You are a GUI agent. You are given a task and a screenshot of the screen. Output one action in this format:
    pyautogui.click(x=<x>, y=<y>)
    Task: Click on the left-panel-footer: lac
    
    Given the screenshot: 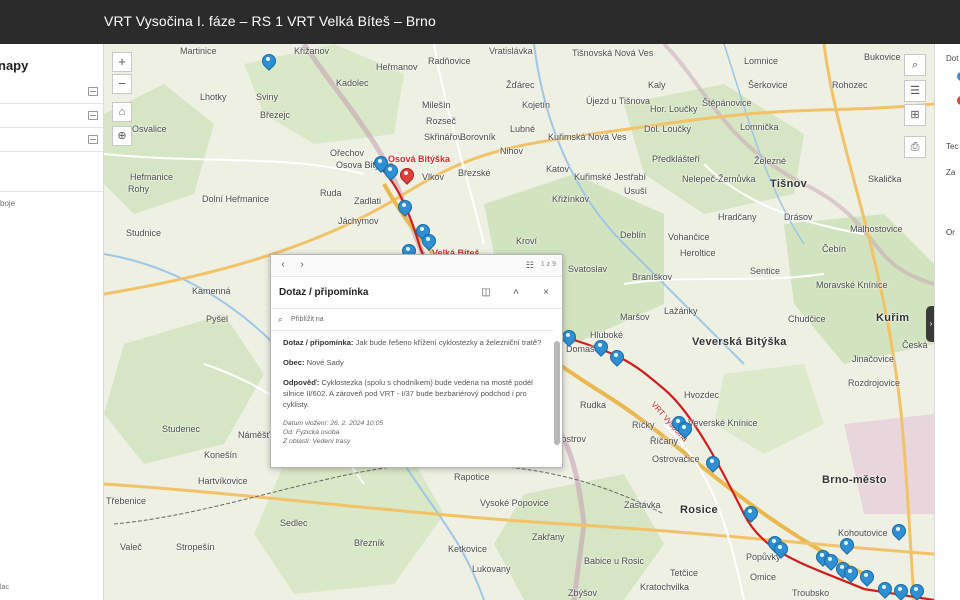 What is the action you would take?
    pyautogui.click(x=4, y=587)
    